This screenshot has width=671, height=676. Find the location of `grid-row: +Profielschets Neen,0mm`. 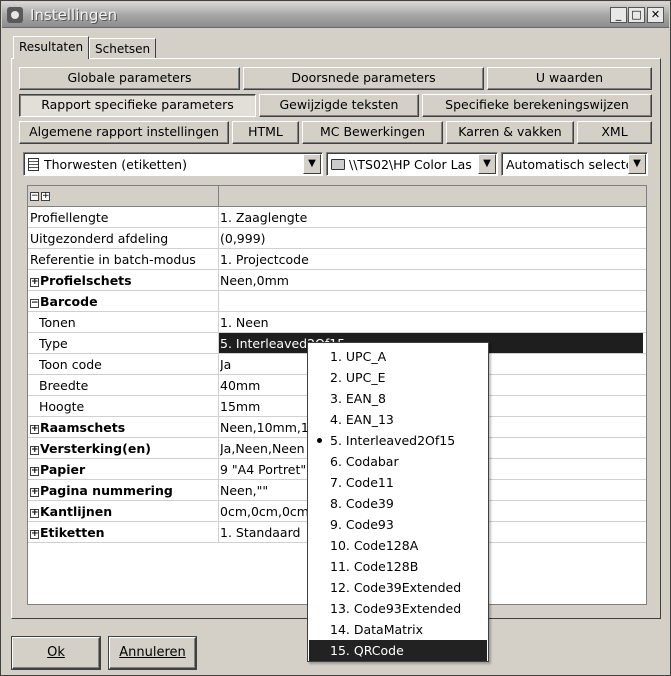

grid-row: +Profielschets Neen,0mm is located at coordinates (337, 280).